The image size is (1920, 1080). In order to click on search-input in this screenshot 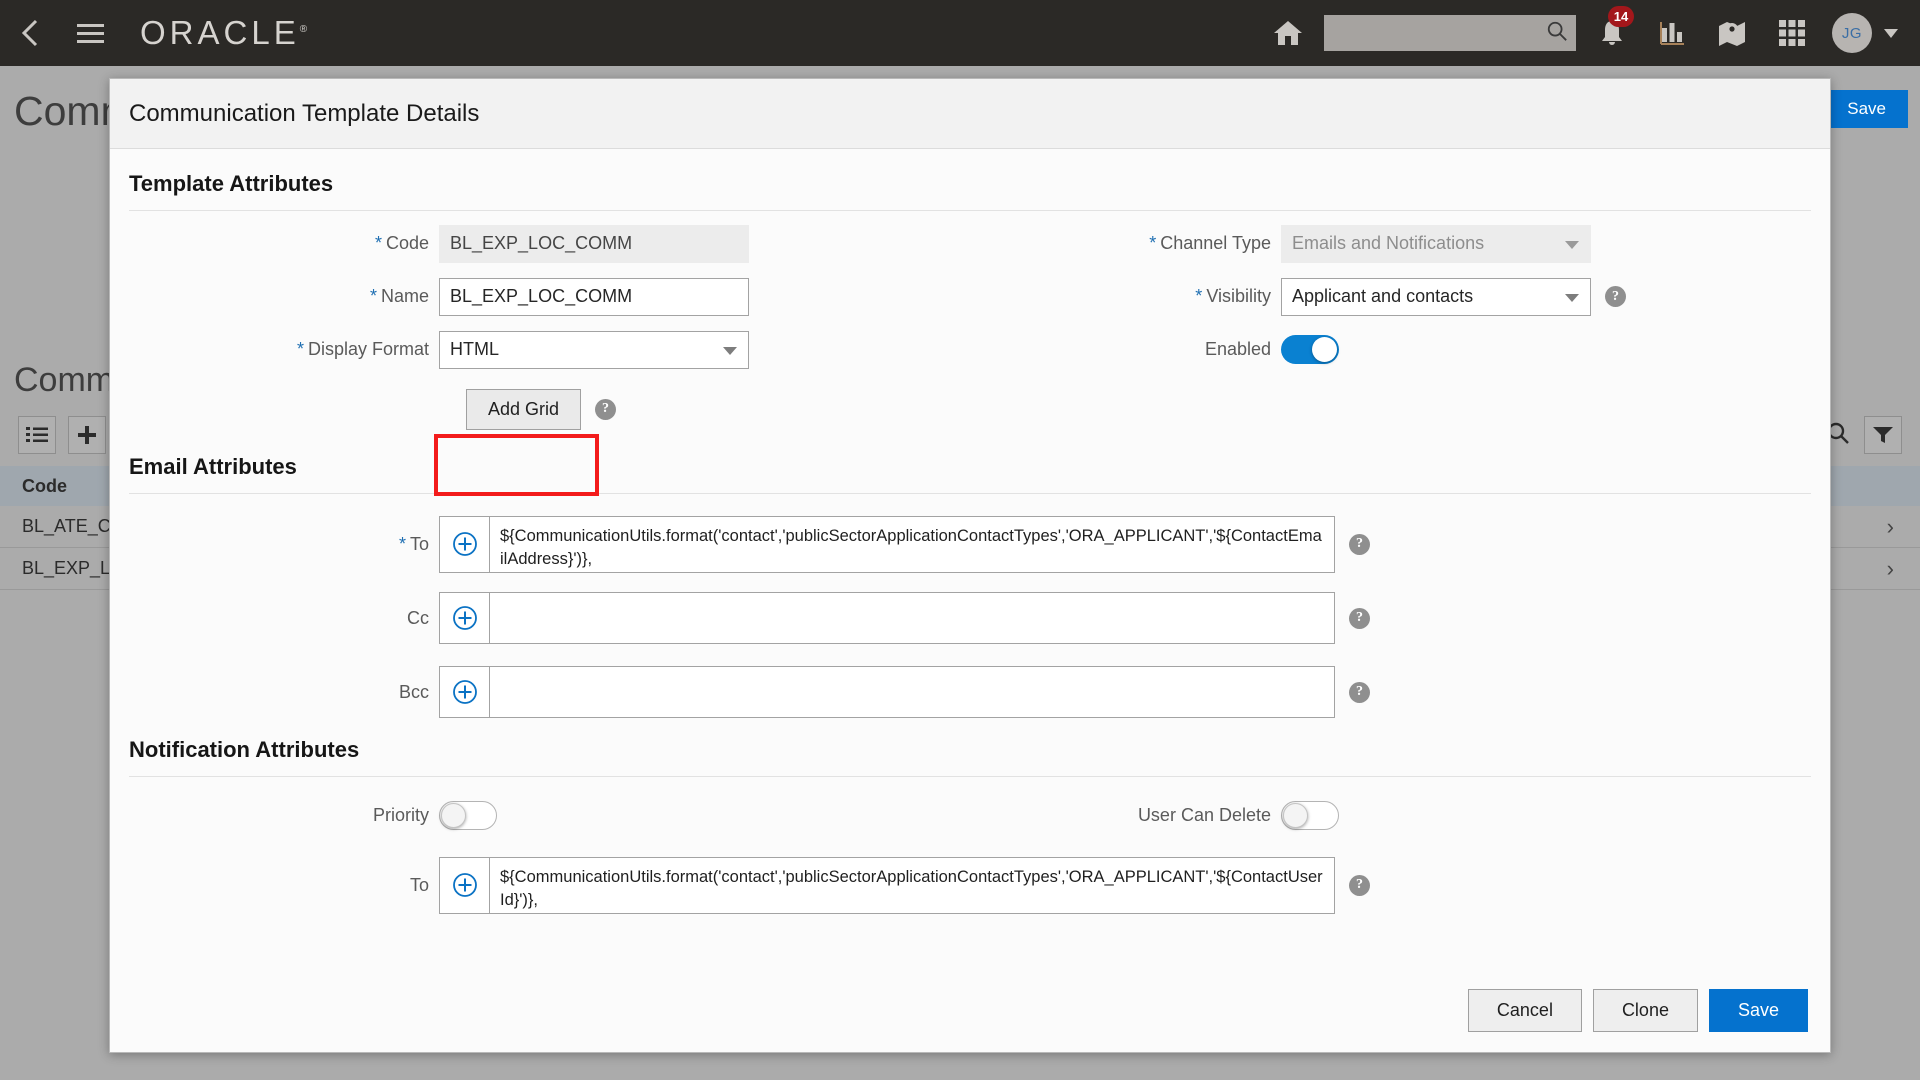, I will do `click(1439, 33)`.